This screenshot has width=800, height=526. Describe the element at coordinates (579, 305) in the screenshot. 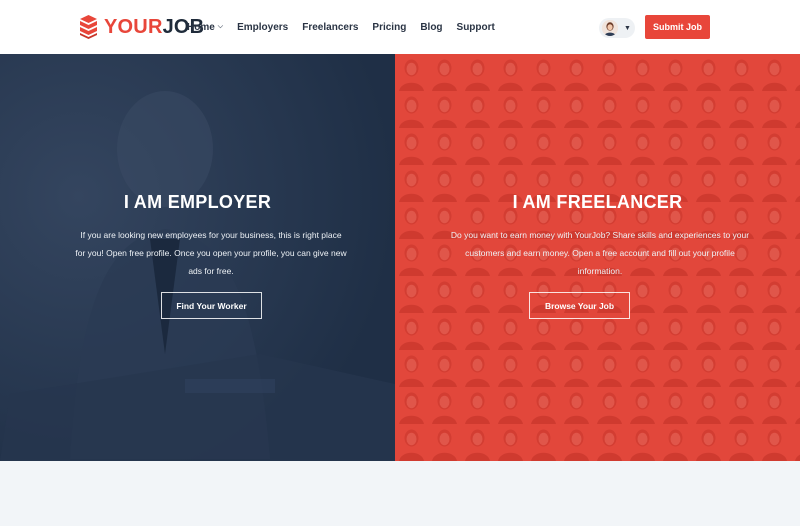

I see `browse-your-job-button: Browse Your Job` at that location.